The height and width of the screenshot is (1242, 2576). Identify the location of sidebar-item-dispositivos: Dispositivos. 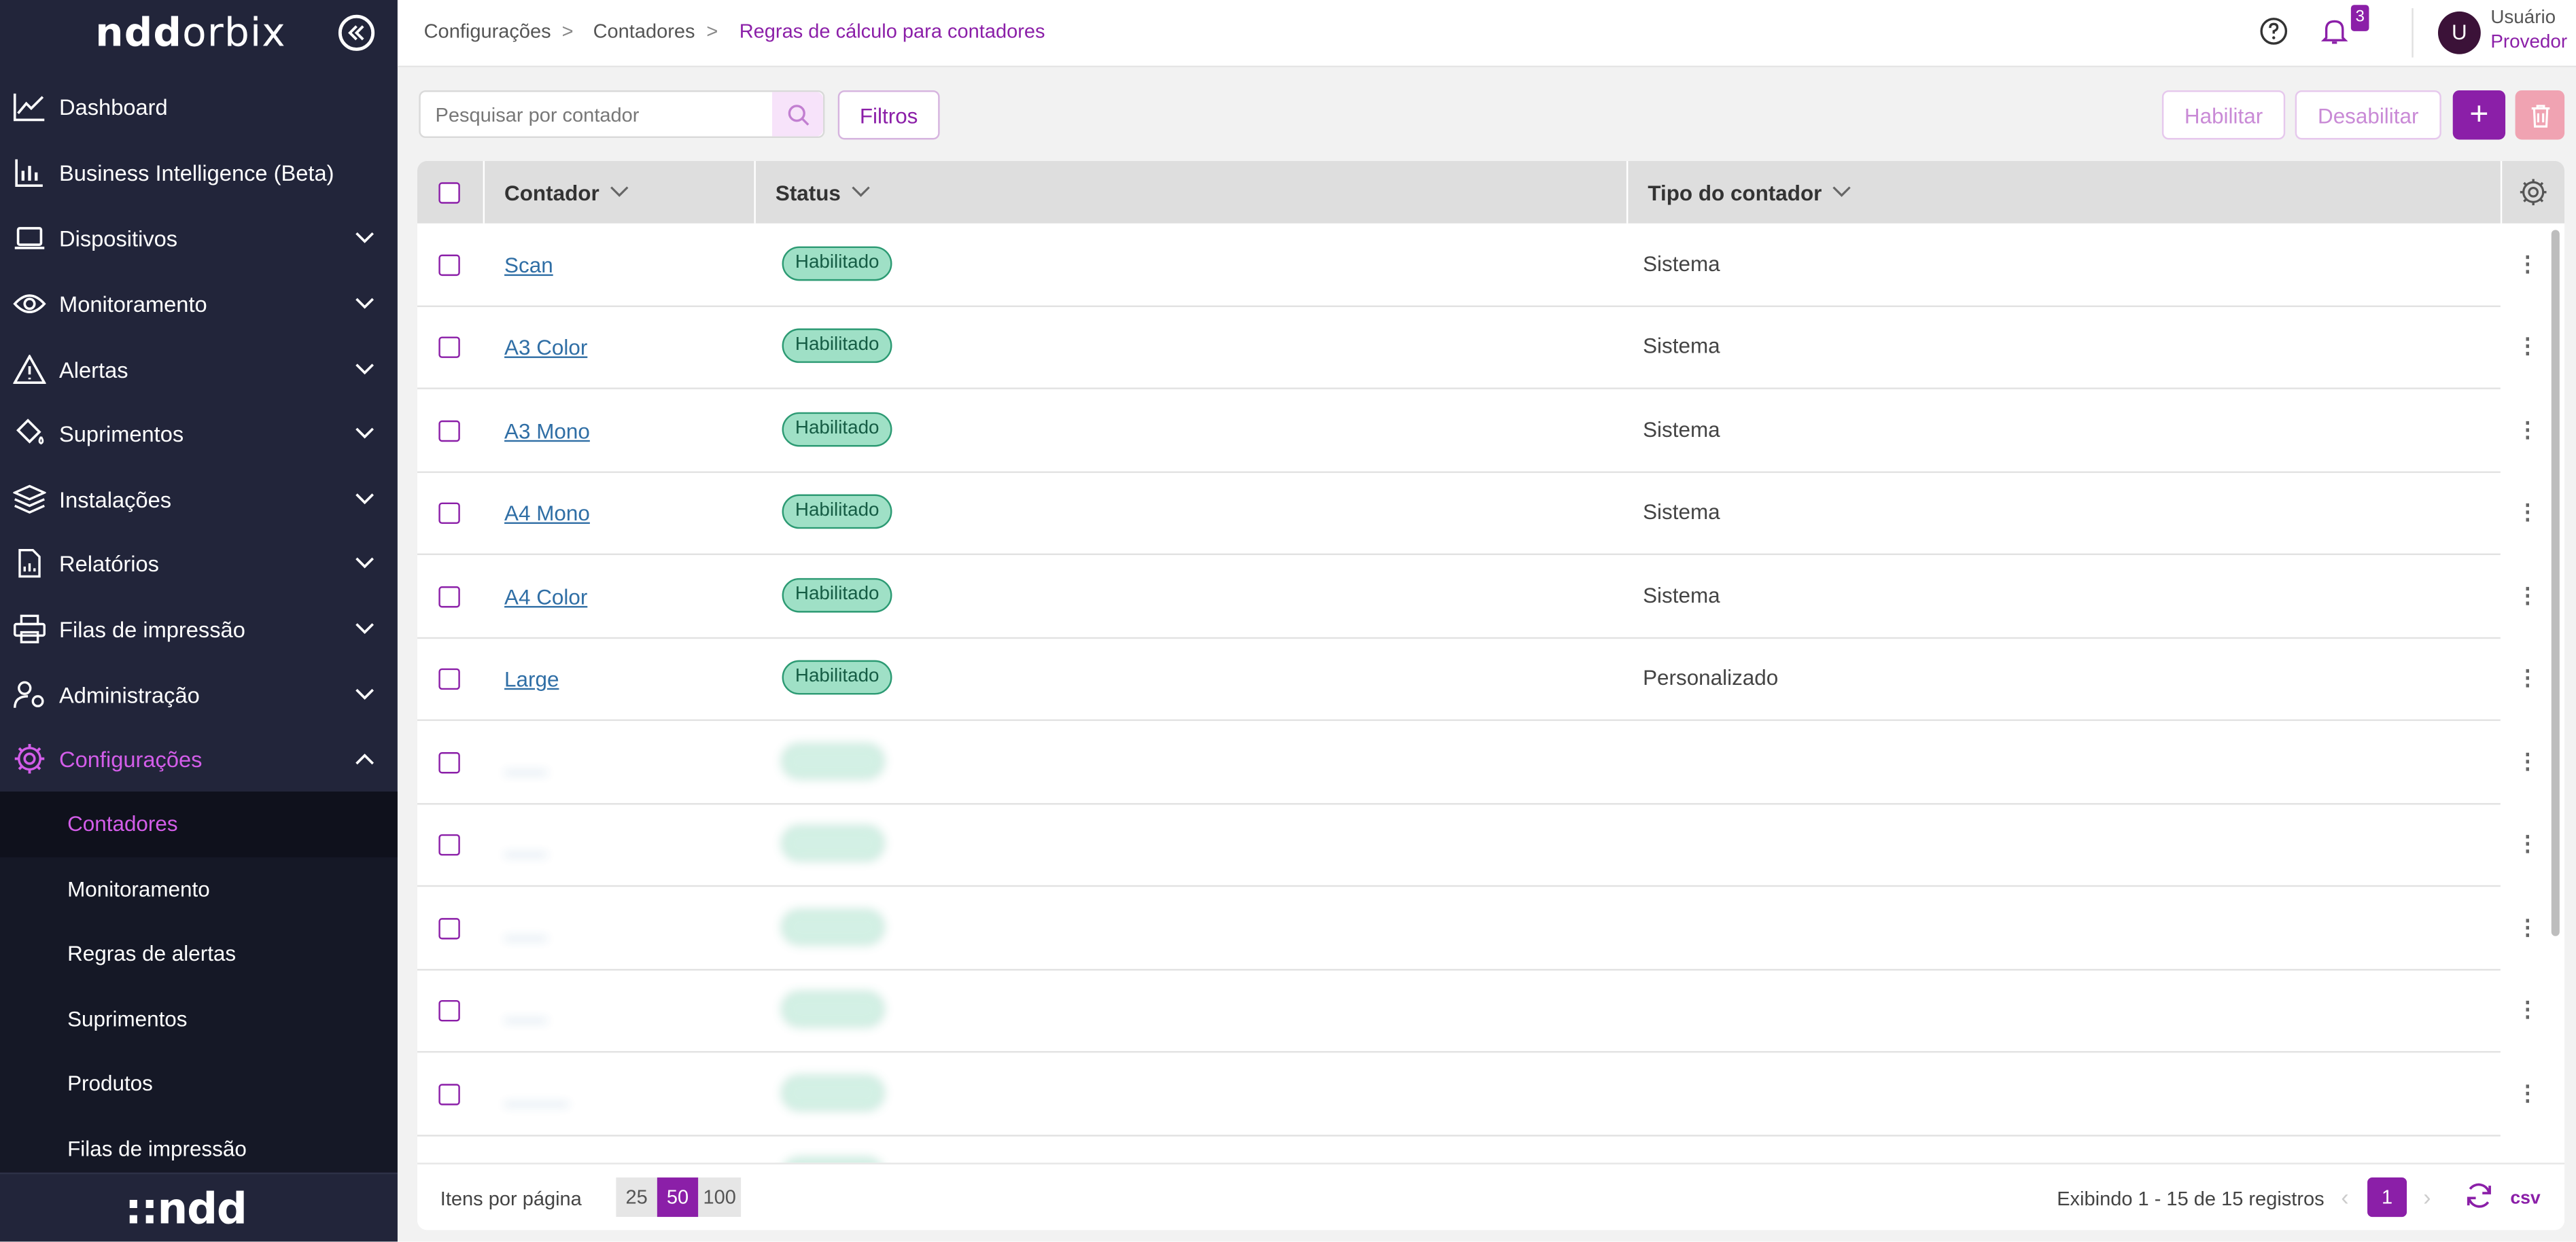
(199, 238).